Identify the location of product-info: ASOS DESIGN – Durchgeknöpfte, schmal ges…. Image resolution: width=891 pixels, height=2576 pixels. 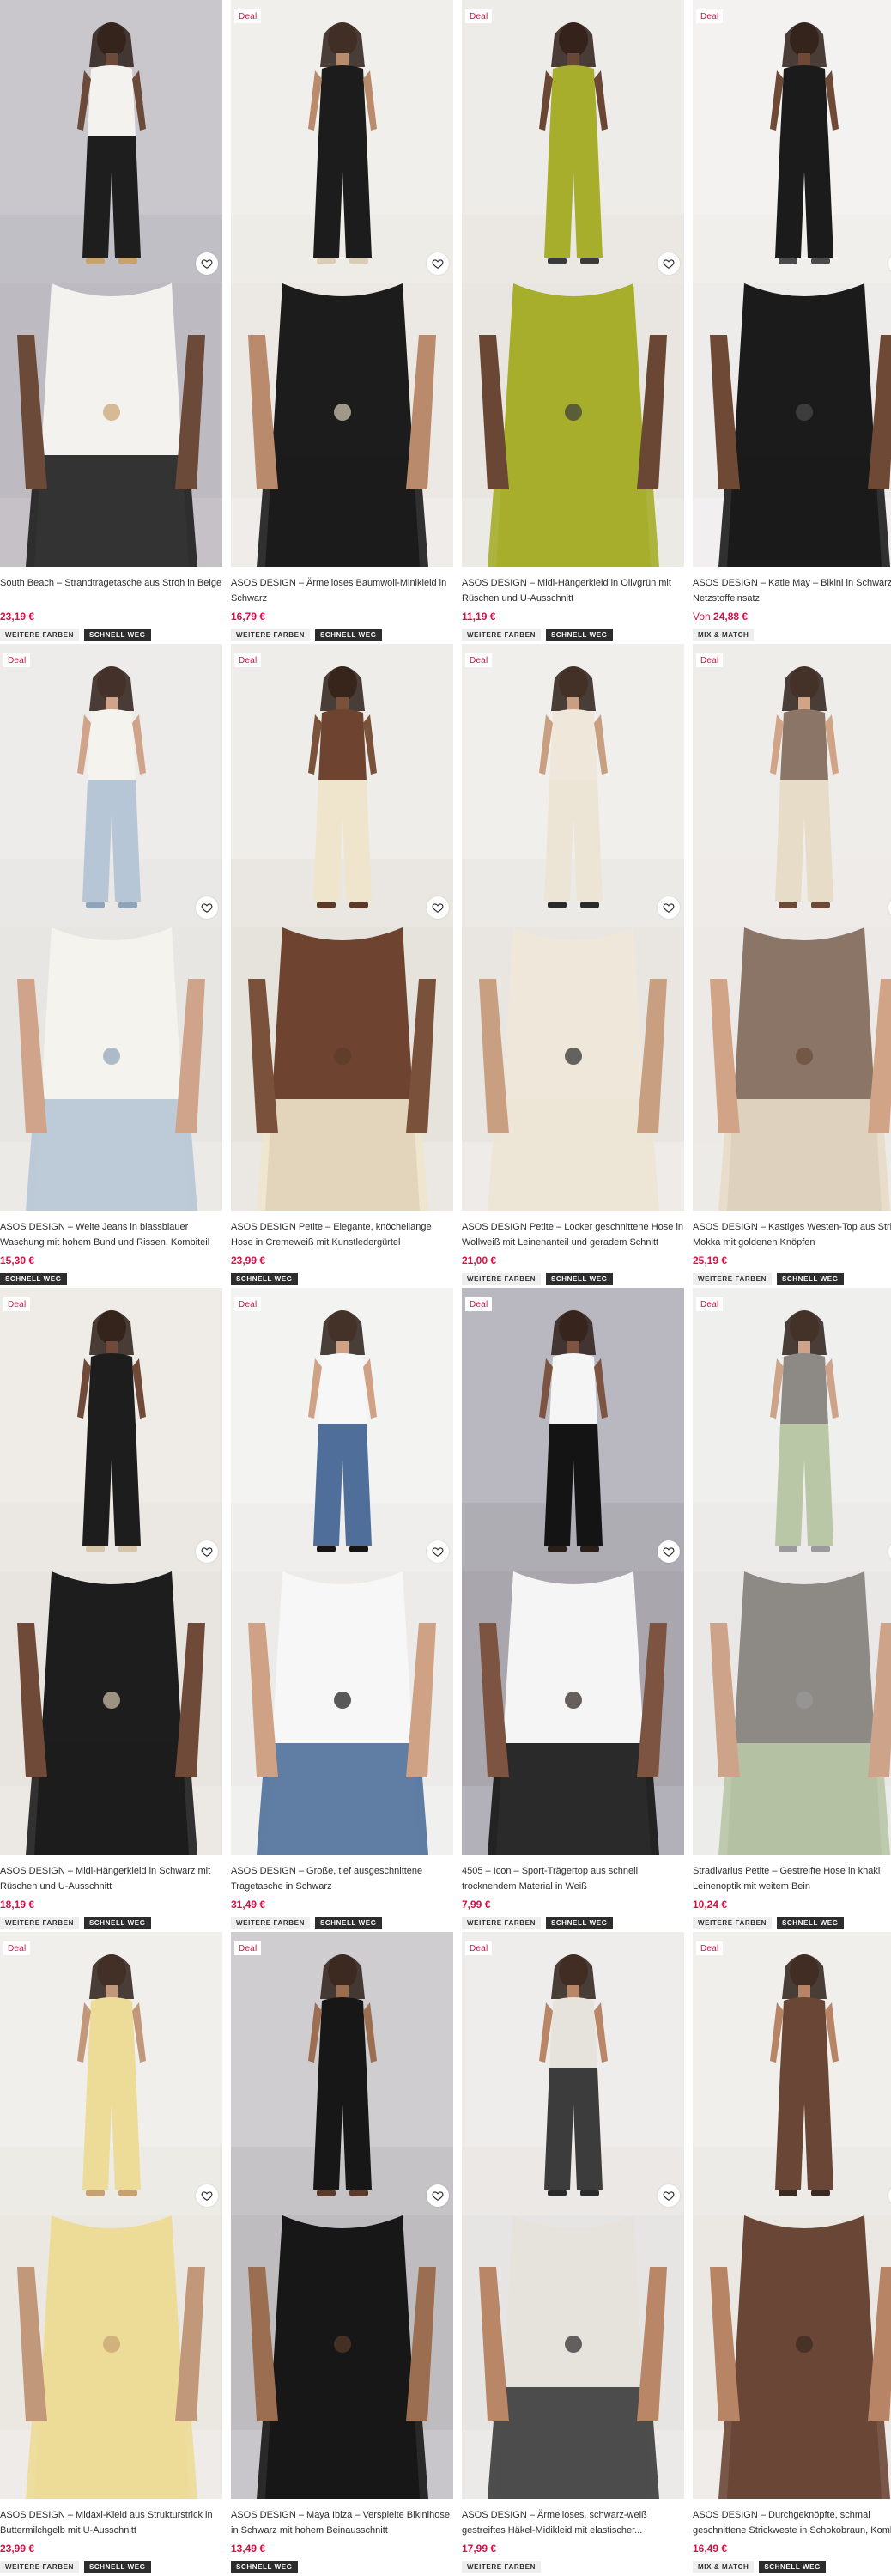
(792, 2536).